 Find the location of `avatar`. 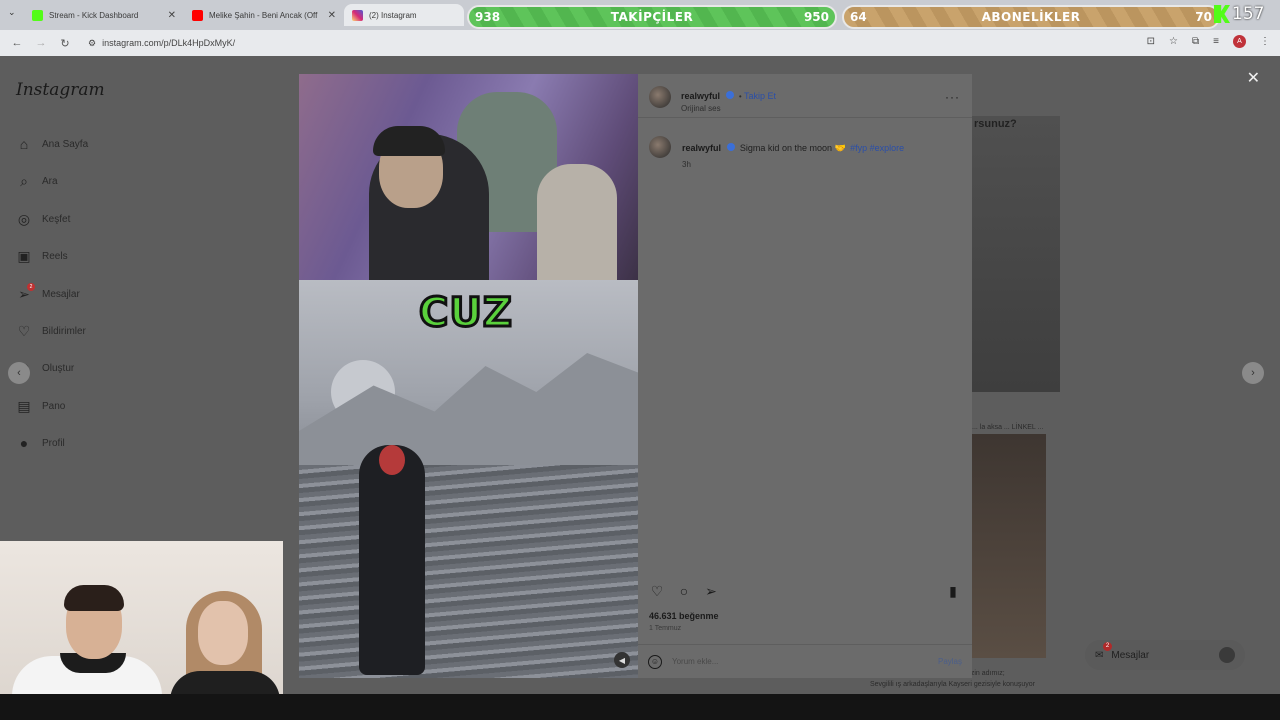

avatar is located at coordinates (1227, 655).